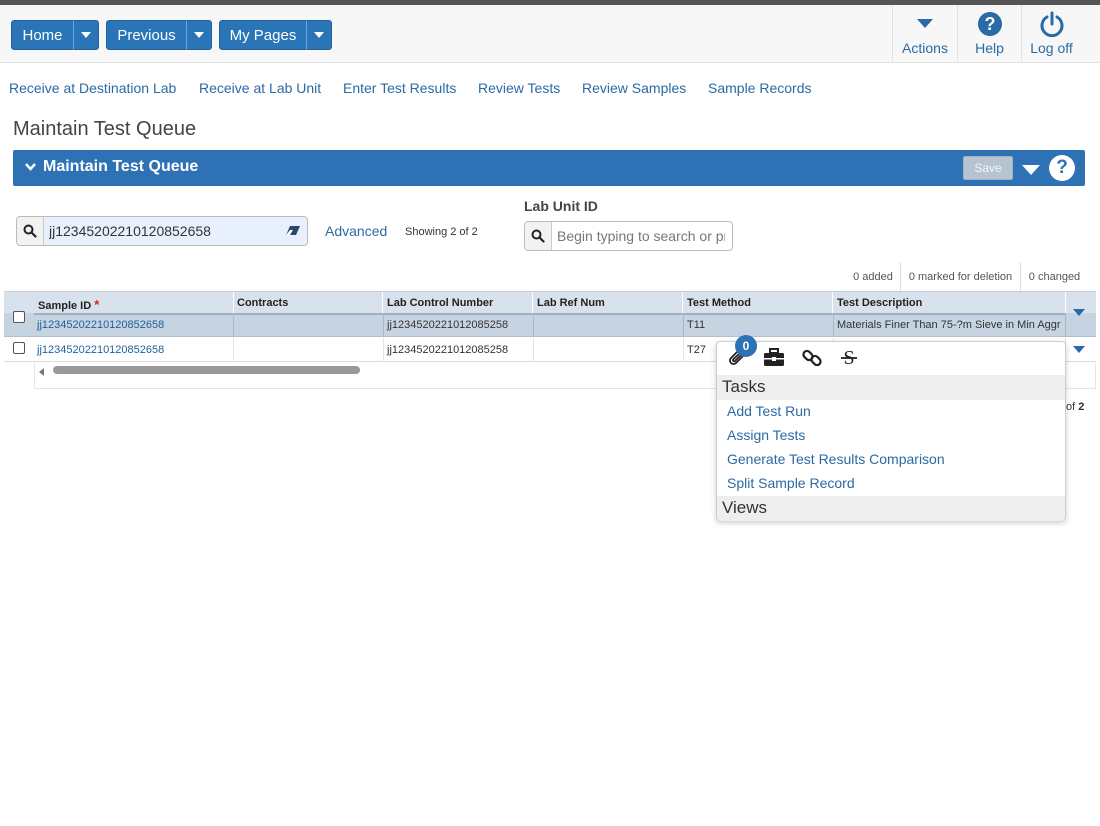 This screenshot has width=1100, height=826. What do you see at coordinates (65, 306) in the screenshot?
I see `column-header-sample-id-label: Sample ID` at bounding box center [65, 306].